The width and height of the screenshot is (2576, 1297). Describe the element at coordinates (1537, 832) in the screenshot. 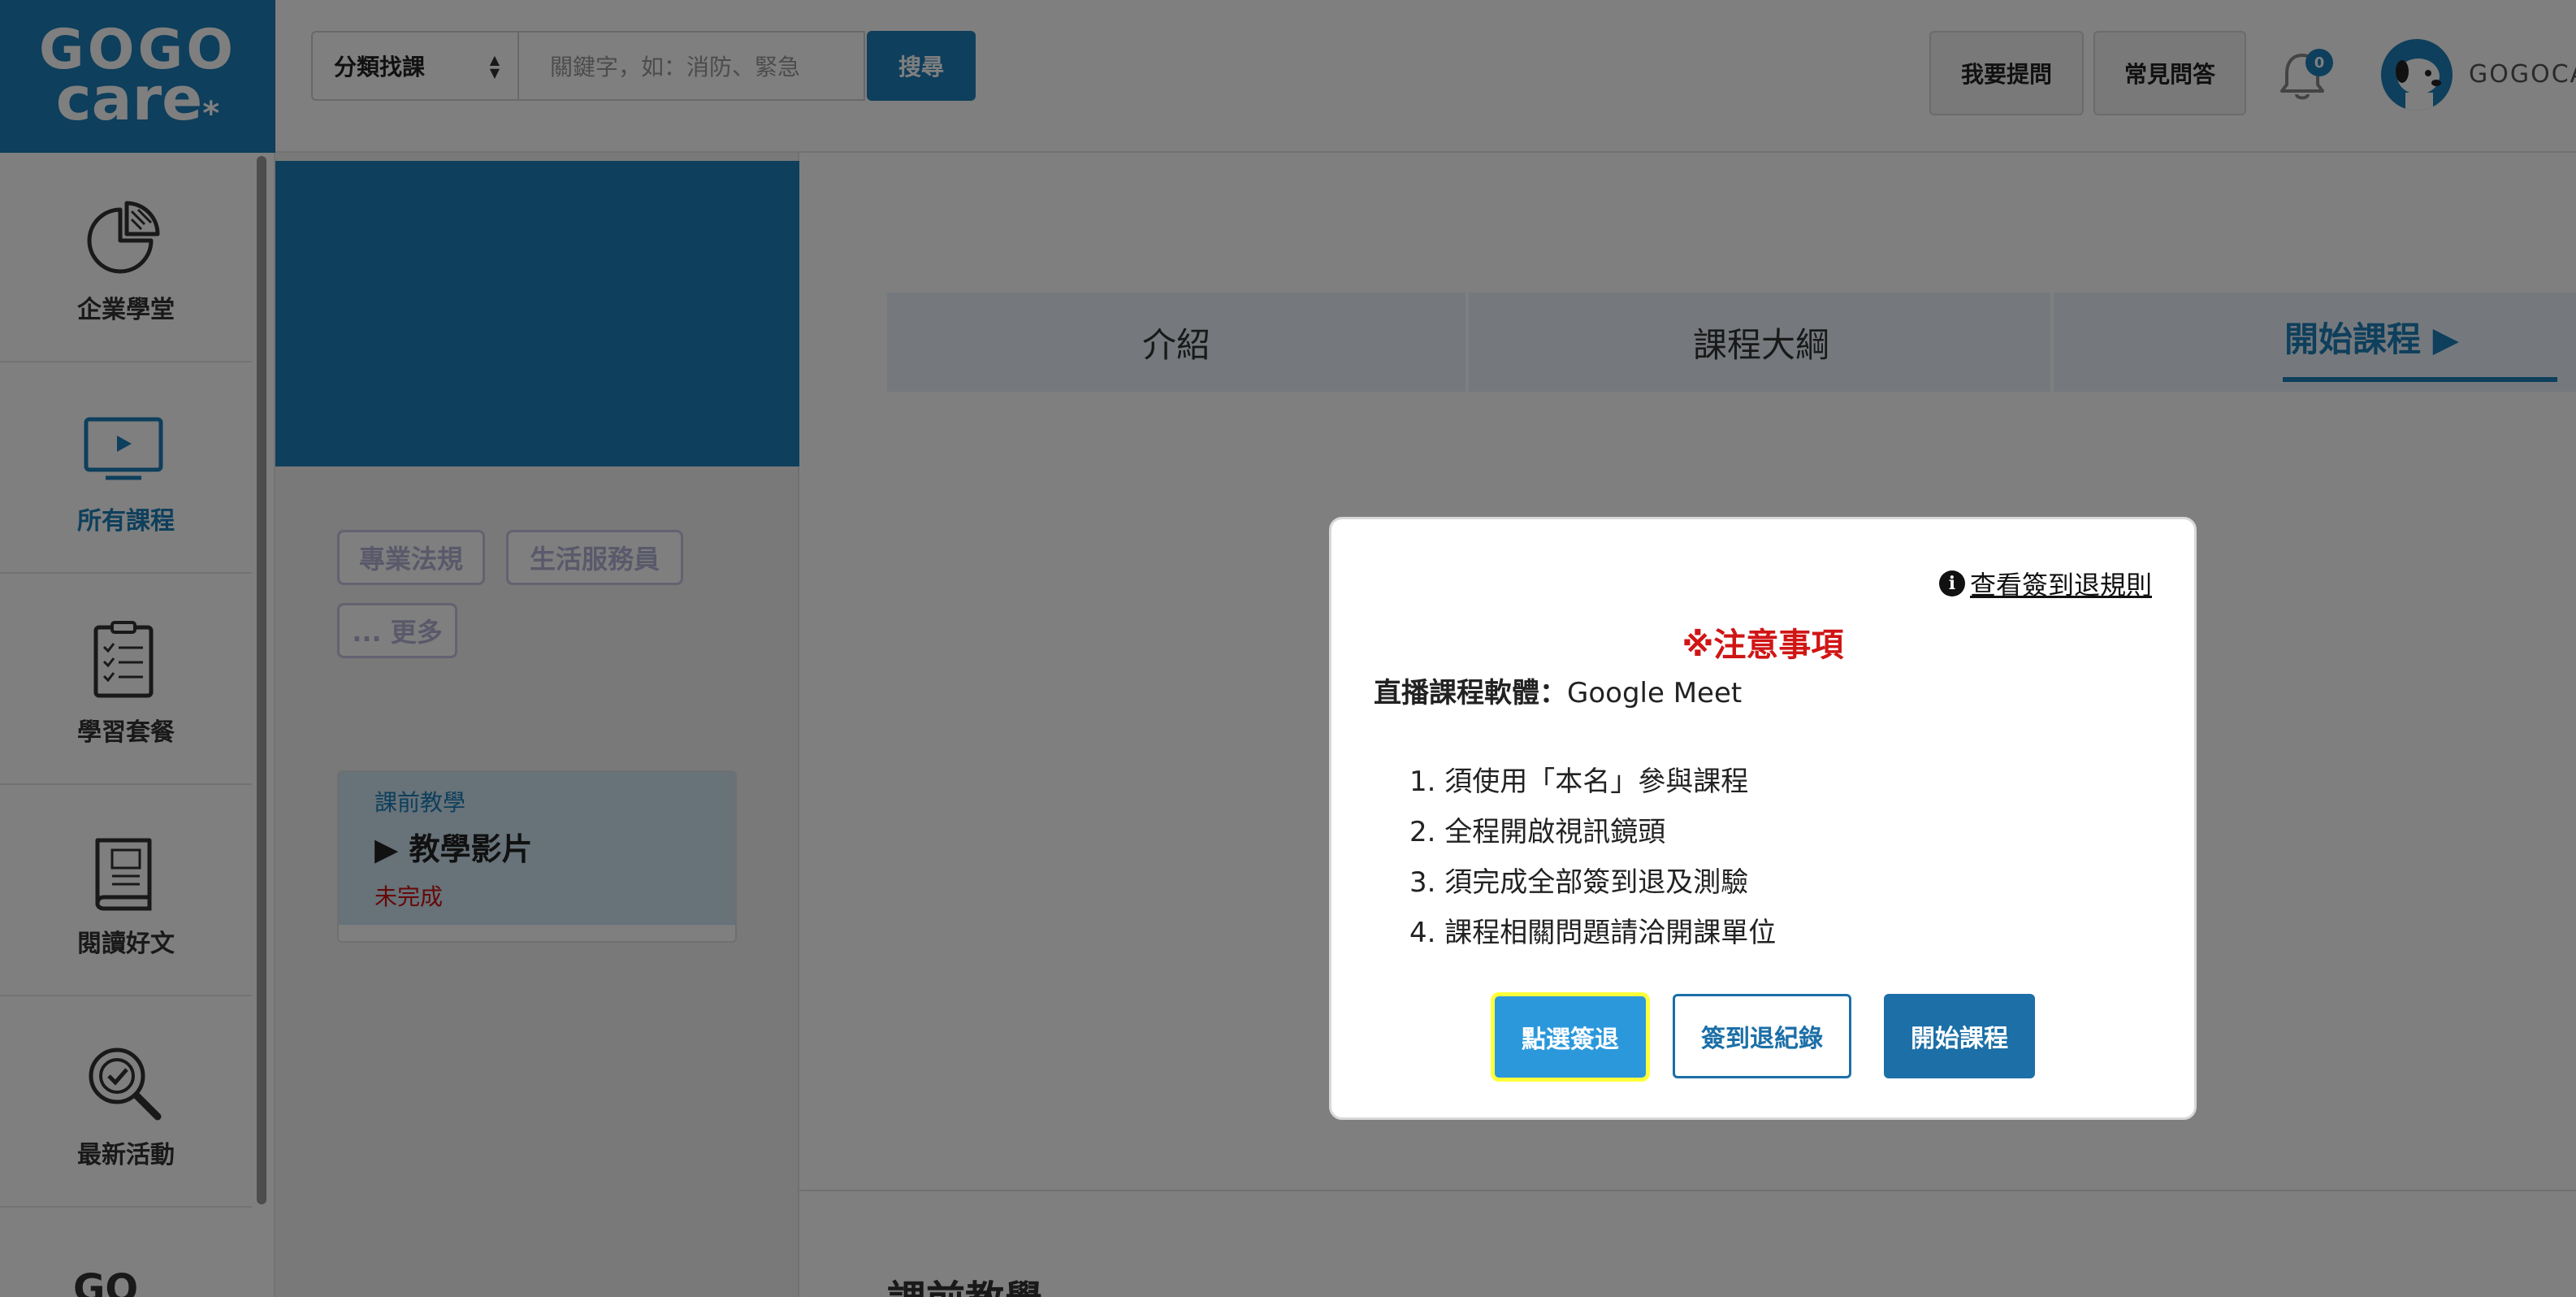

I see `list-item: 2. 全程開啟視訊鏡頭` at that location.